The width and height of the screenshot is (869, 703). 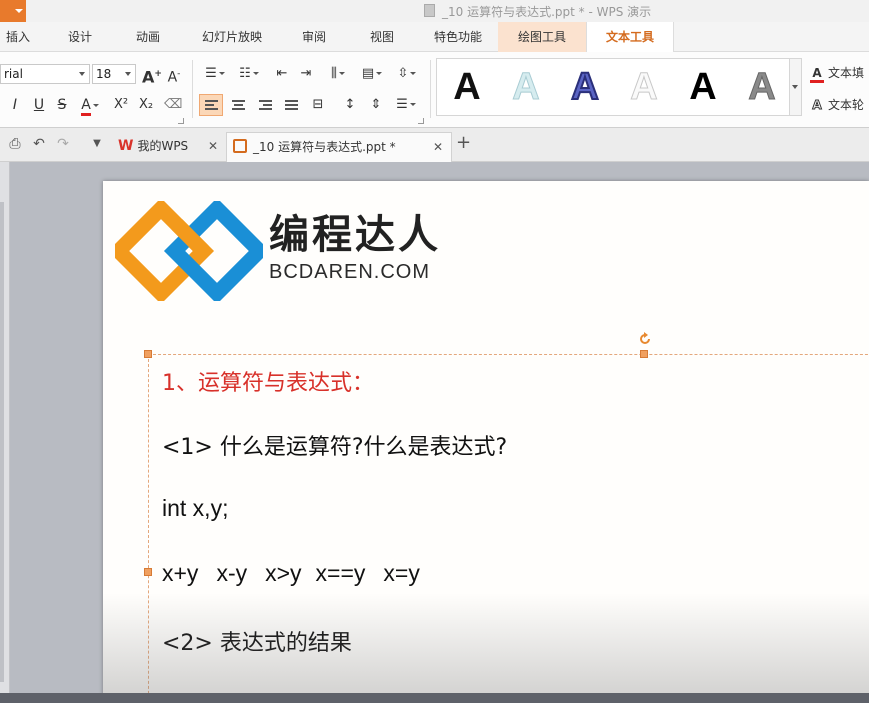 What do you see at coordinates (126, 146) in the screenshot?
I see `wps-logo-icon: W` at bounding box center [126, 146].